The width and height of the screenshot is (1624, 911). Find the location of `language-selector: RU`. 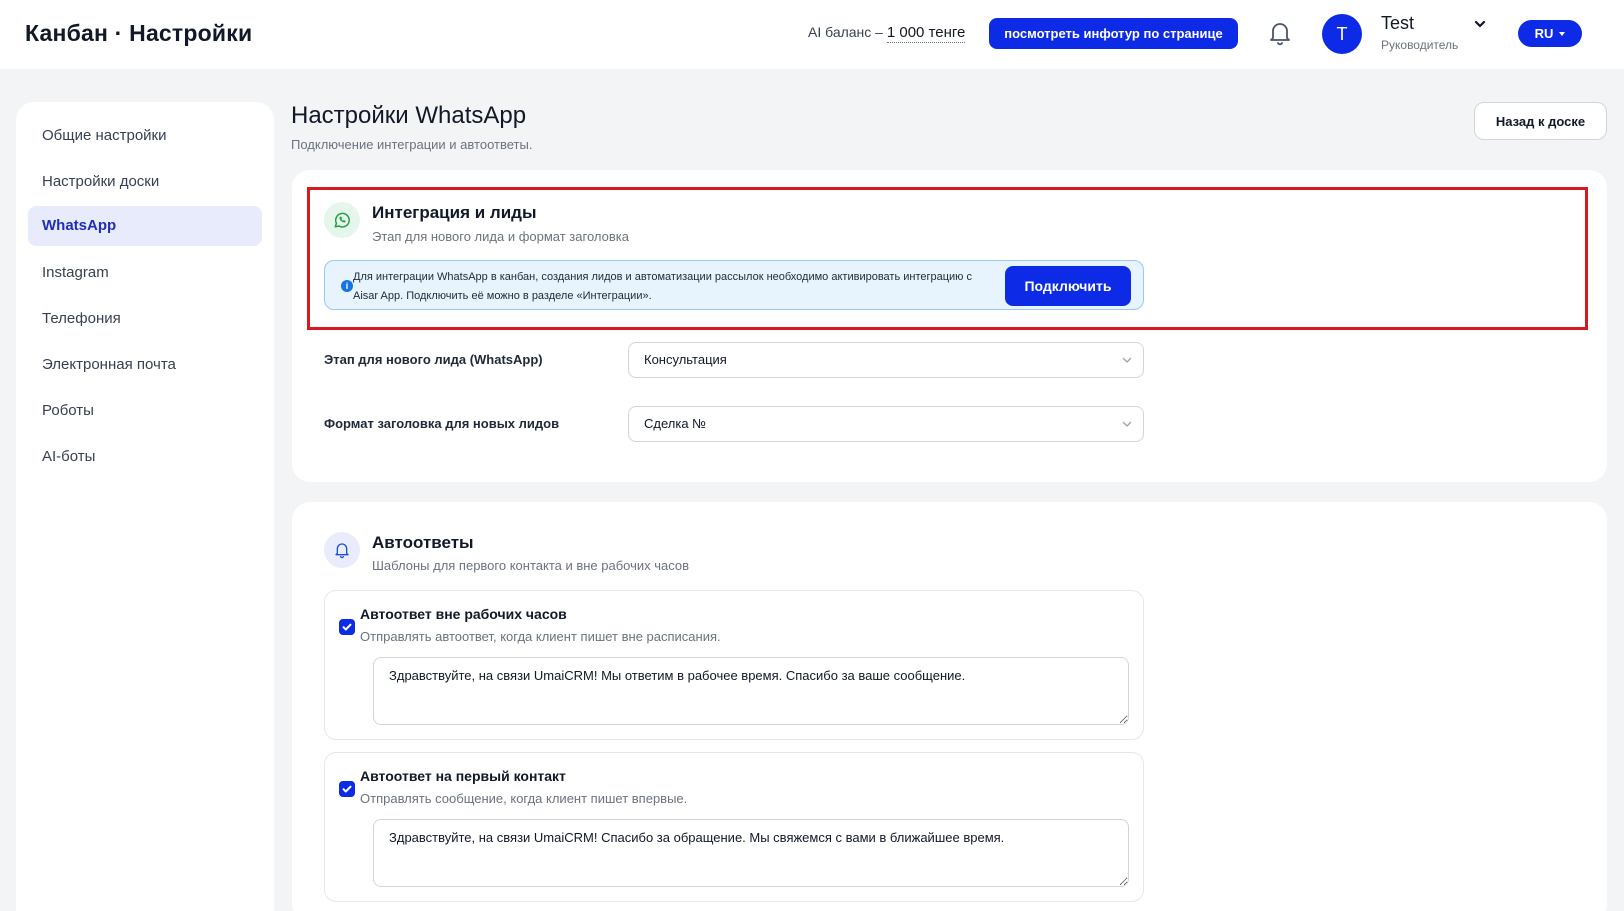

language-selector: RU is located at coordinates (1550, 33).